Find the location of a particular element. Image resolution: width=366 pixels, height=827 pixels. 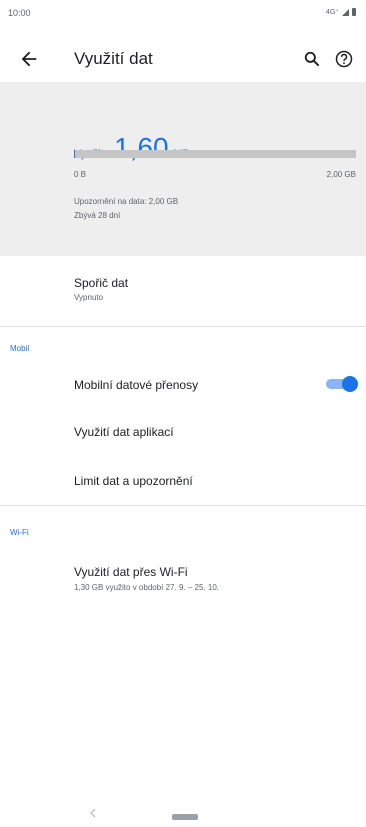

nav-back-icon is located at coordinates (93, 813).